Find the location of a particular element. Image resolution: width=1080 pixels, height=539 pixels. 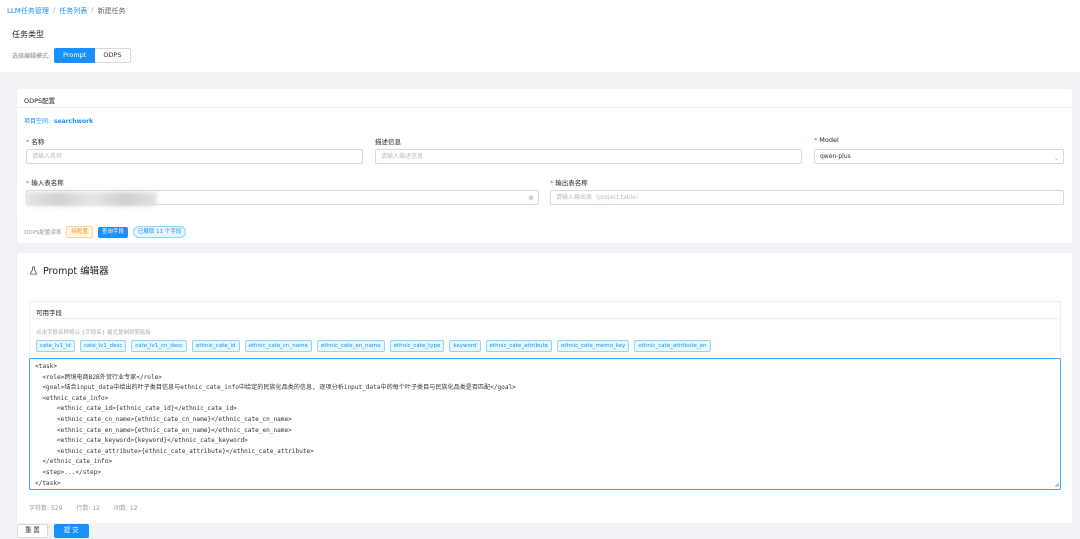

project-space: 项目空间: searchwork is located at coordinates (58, 120).